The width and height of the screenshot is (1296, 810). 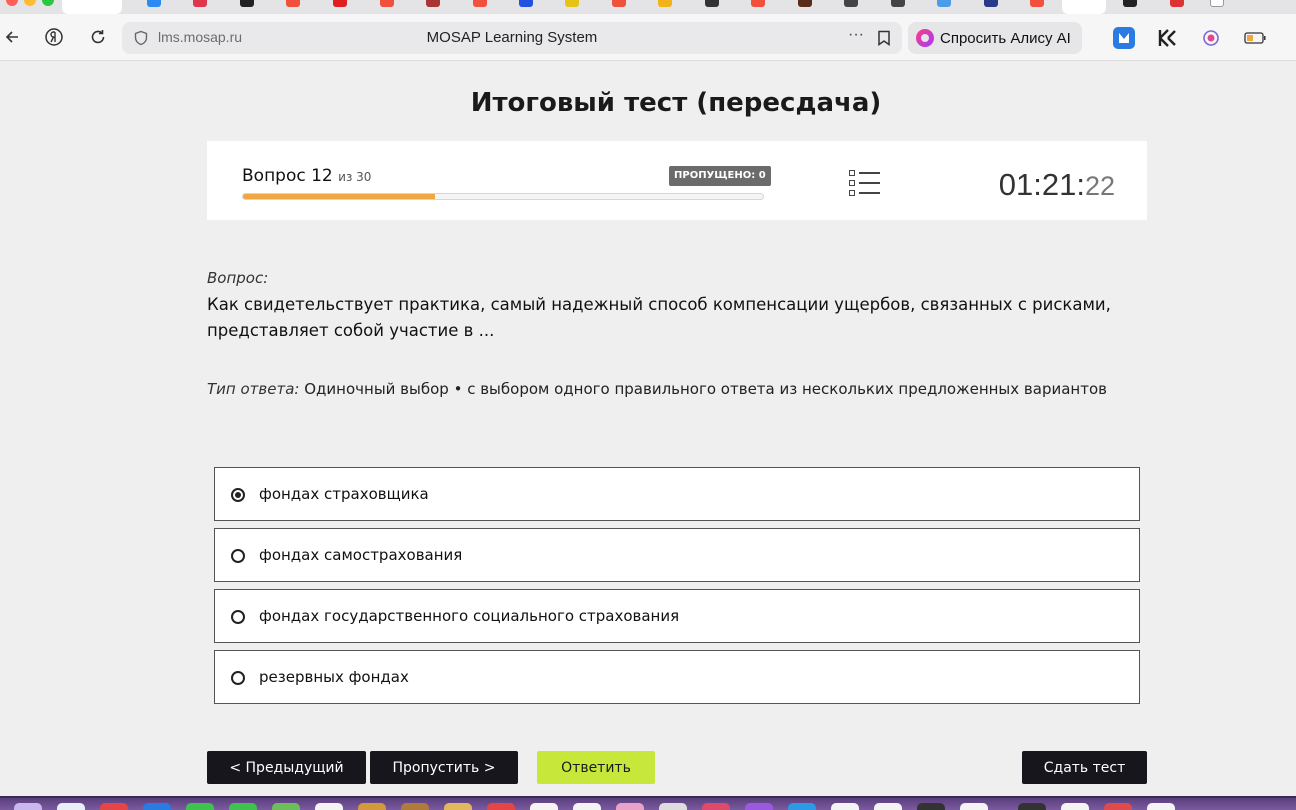 What do you see at coordinates (12, 3) in the screenshot?
I see `close-window-icon` at bounding box center [12, 3].